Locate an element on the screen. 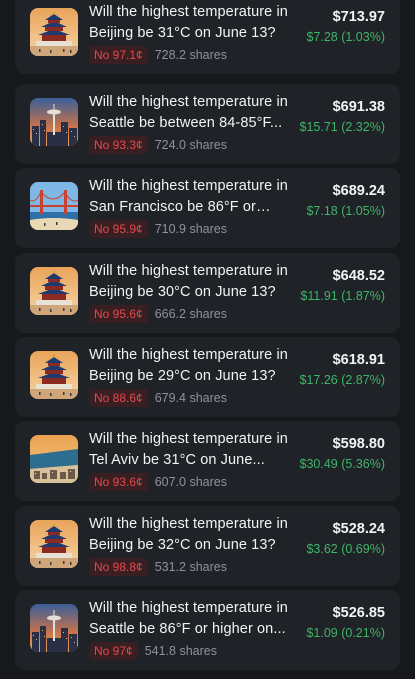 The image size is (415, 679). position-change: $30.49 (5.36%) is located at coordinates (342, 464).